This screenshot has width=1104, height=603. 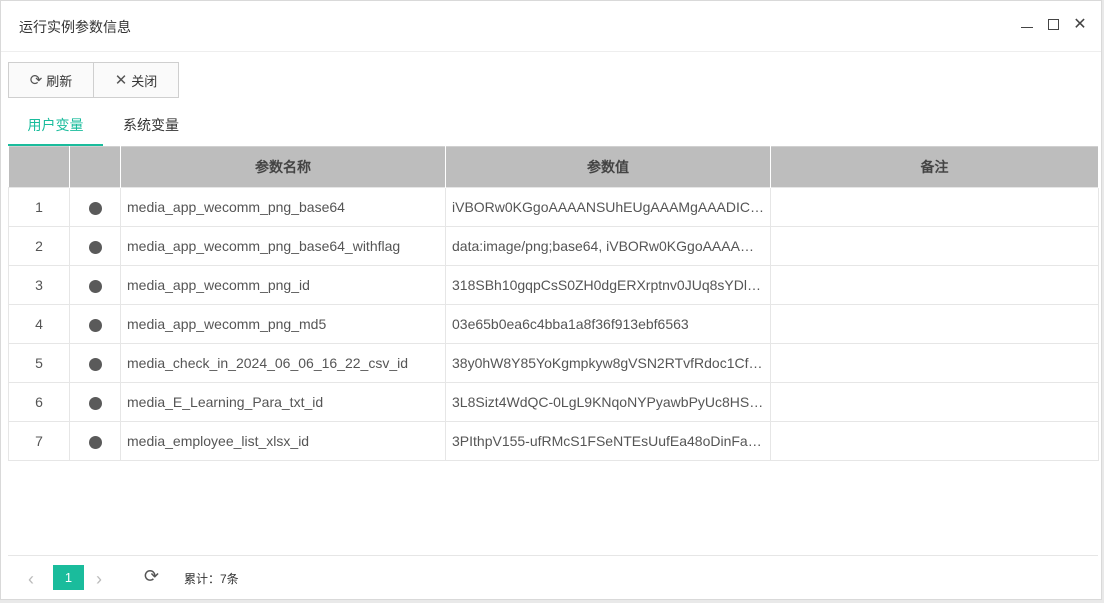 I want to click on table-header-row: 参数名称 参数值 备注, so click(x=553, y=167).